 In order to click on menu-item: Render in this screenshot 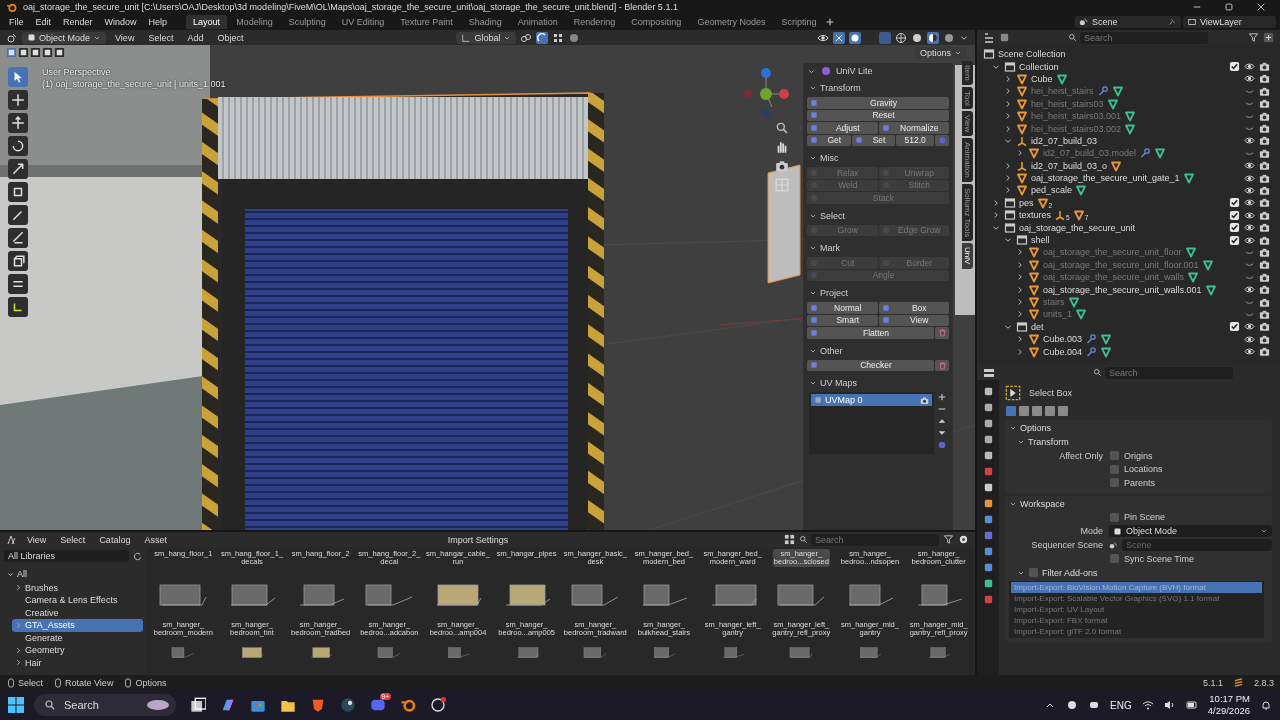, I will do `click(78, 22)`.